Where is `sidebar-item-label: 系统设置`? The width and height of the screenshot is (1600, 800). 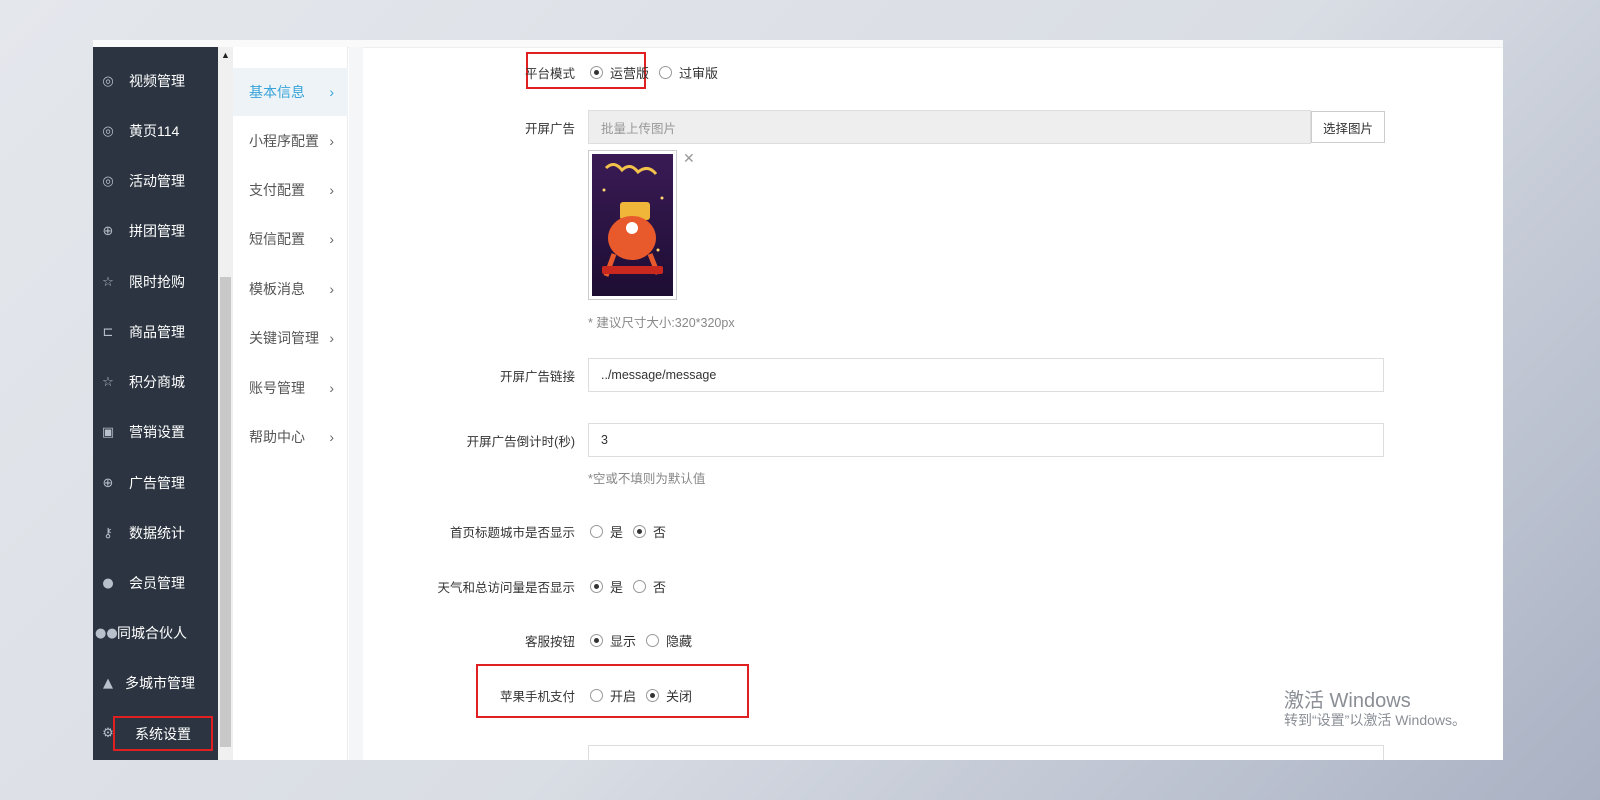
sidebar-item-label: 系统设置 is located at coordinates (163, 733).